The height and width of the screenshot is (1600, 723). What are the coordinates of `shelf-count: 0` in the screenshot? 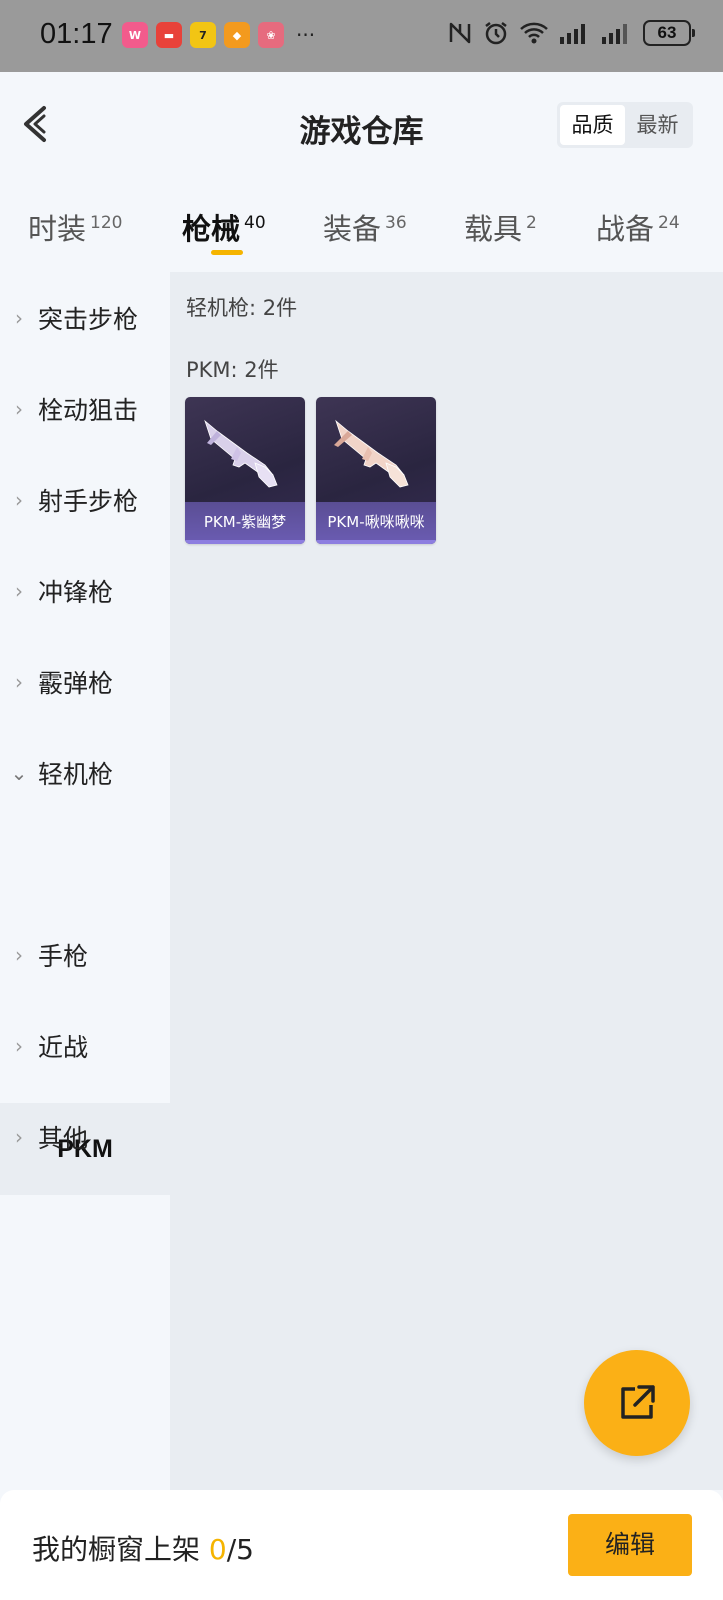 It's located at (217, 1549).